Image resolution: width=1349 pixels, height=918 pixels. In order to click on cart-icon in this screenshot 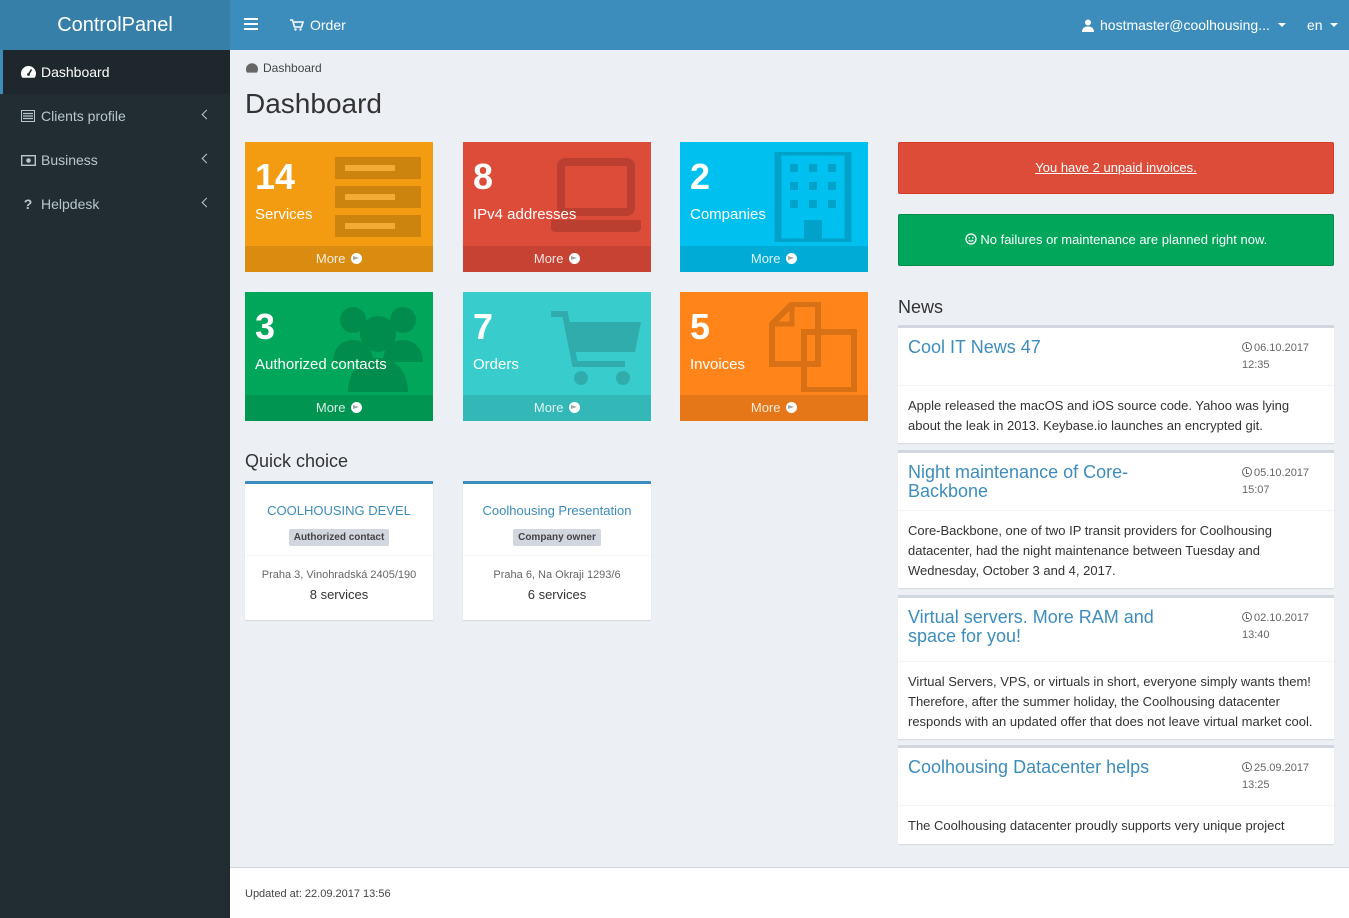, I will do `click(297, 25)`.